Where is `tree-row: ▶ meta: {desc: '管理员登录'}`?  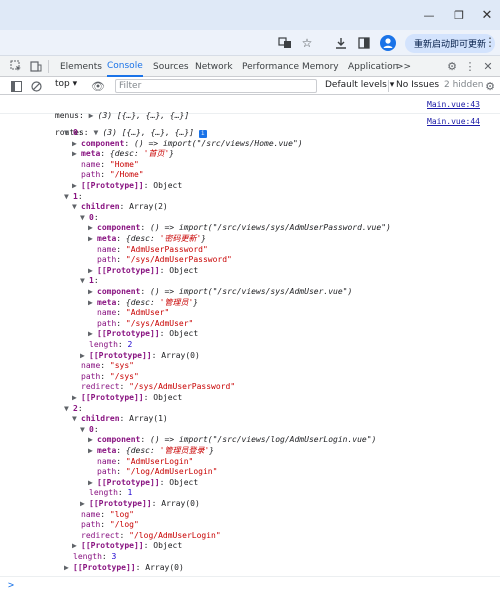
tree-row: ▶ meta: {desc: '管理员登录'} is located at coordinates (151, 450).